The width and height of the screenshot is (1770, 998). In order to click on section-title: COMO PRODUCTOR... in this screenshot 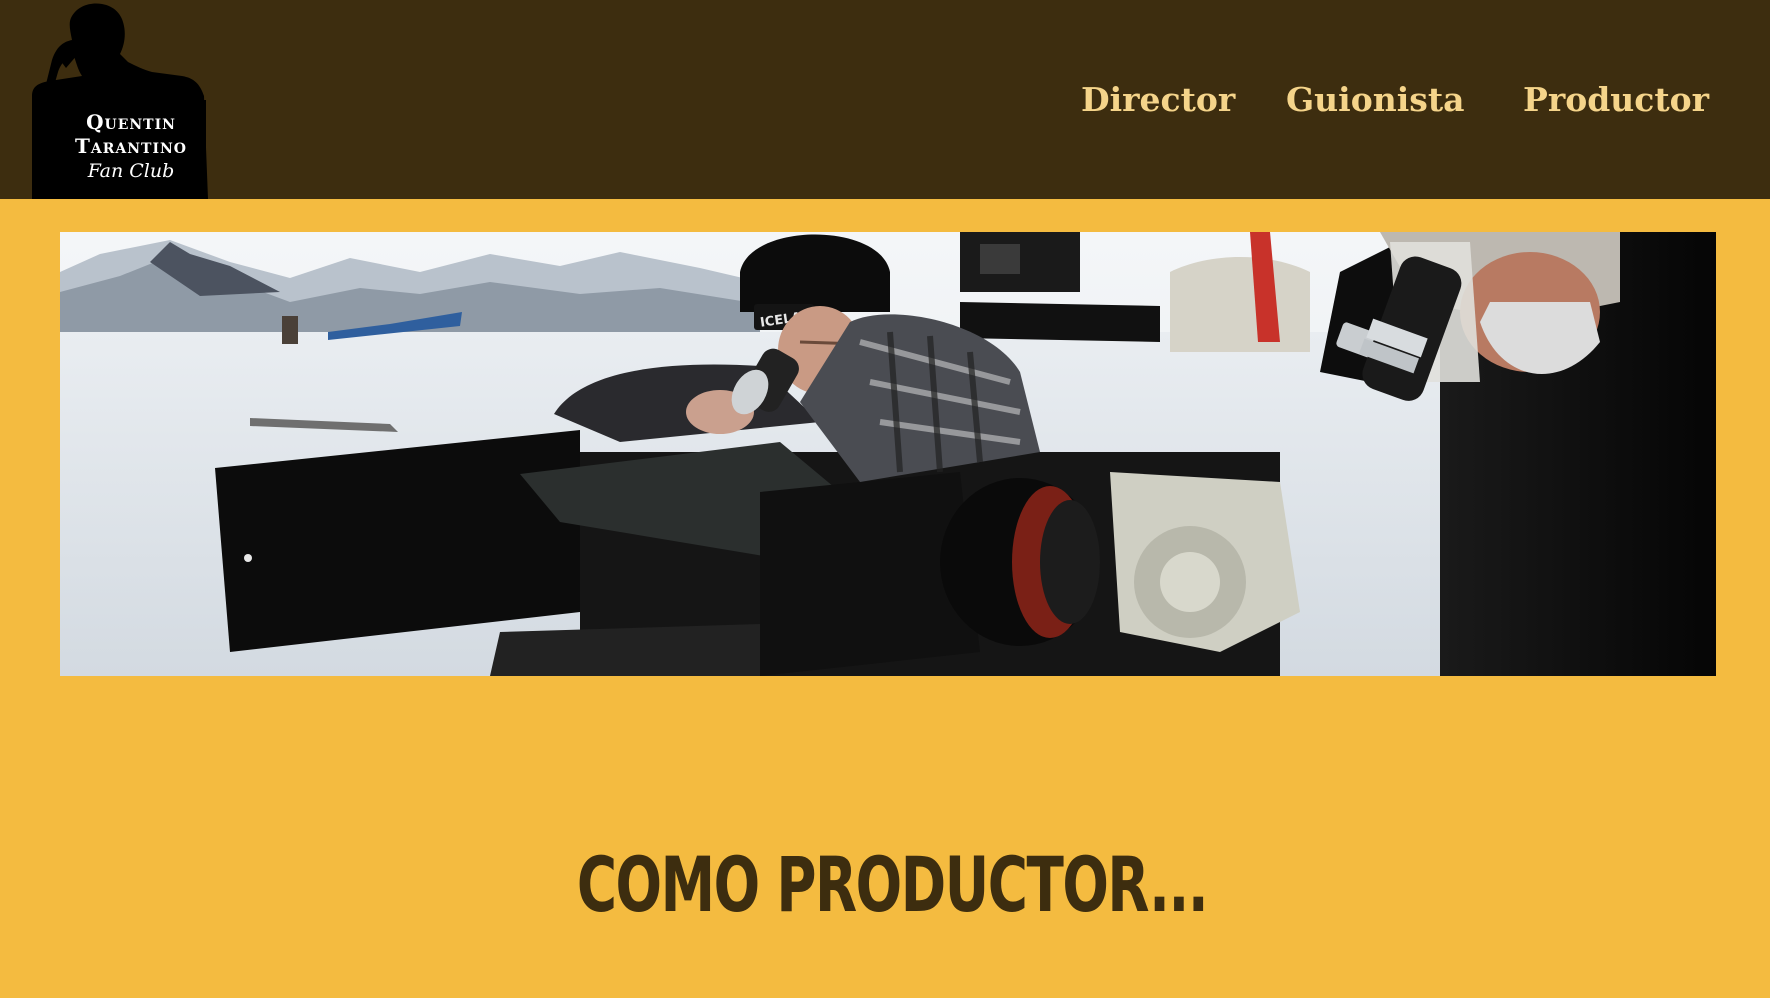, I will do `click(892, 884)`.